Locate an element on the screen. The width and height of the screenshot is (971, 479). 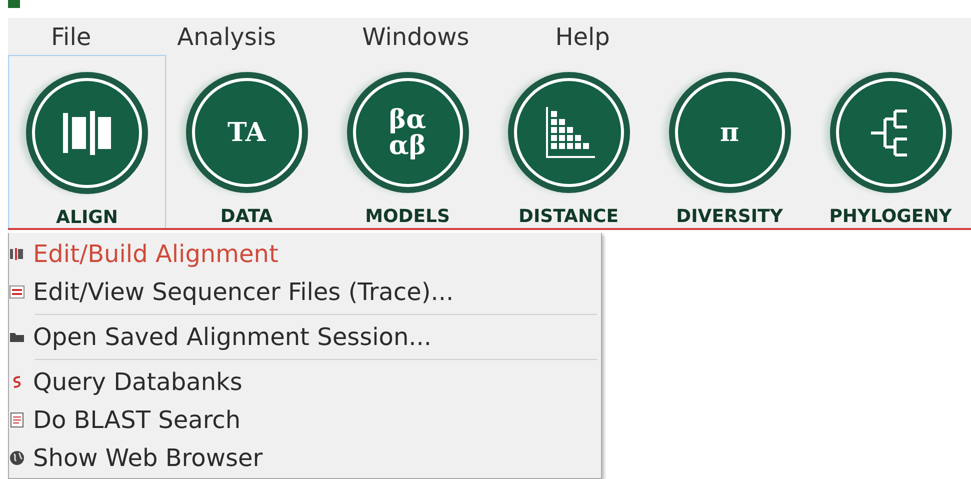
toolbar-button: PHYLOGENY is located at coordinates (890, 141).